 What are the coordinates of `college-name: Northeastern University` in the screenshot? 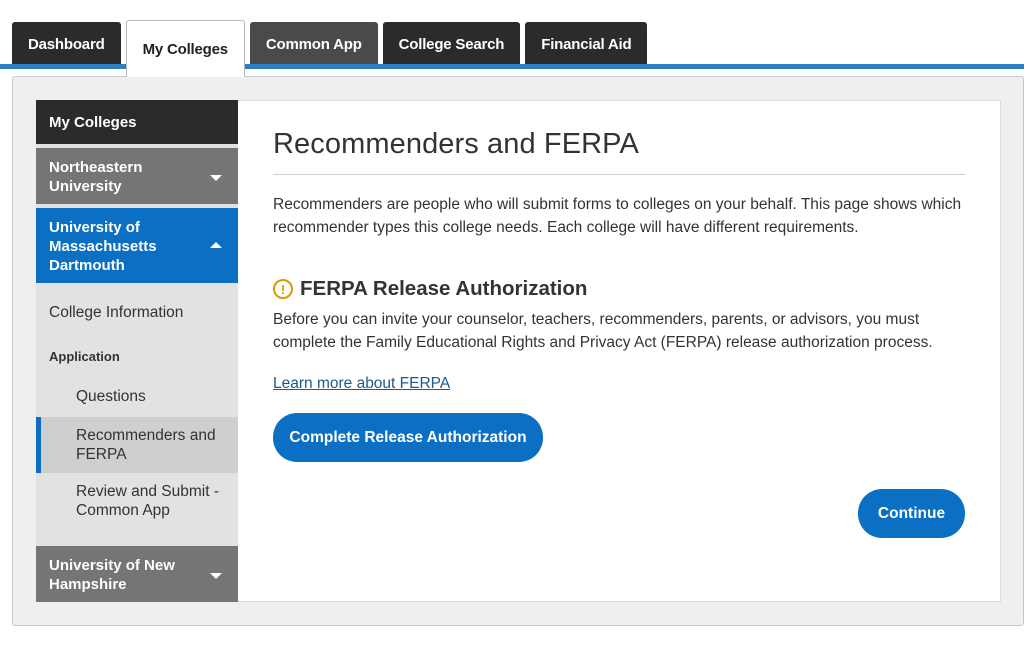 It's located at (96, 177).